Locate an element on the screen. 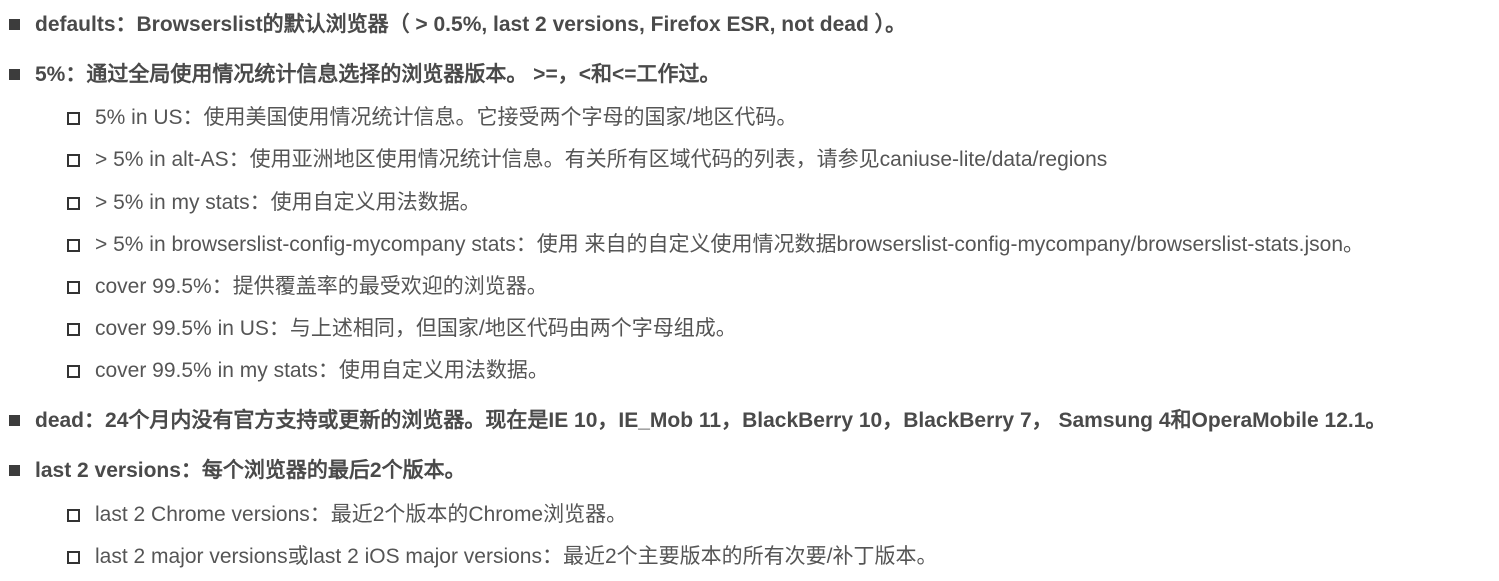 This screenshot has height=581, width=1499. list-item-text: cover 99.5% in my stats：使用自定义用法数据。 is located at coordinates (322, 370).